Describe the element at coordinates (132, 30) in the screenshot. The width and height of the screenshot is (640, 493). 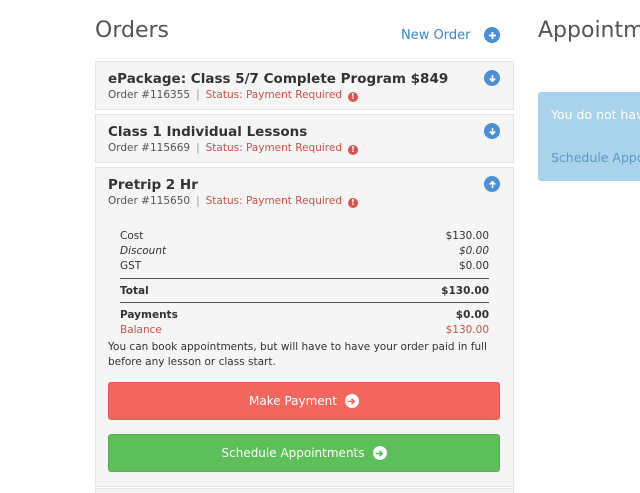
I see `orders-title: Orders` at that location.